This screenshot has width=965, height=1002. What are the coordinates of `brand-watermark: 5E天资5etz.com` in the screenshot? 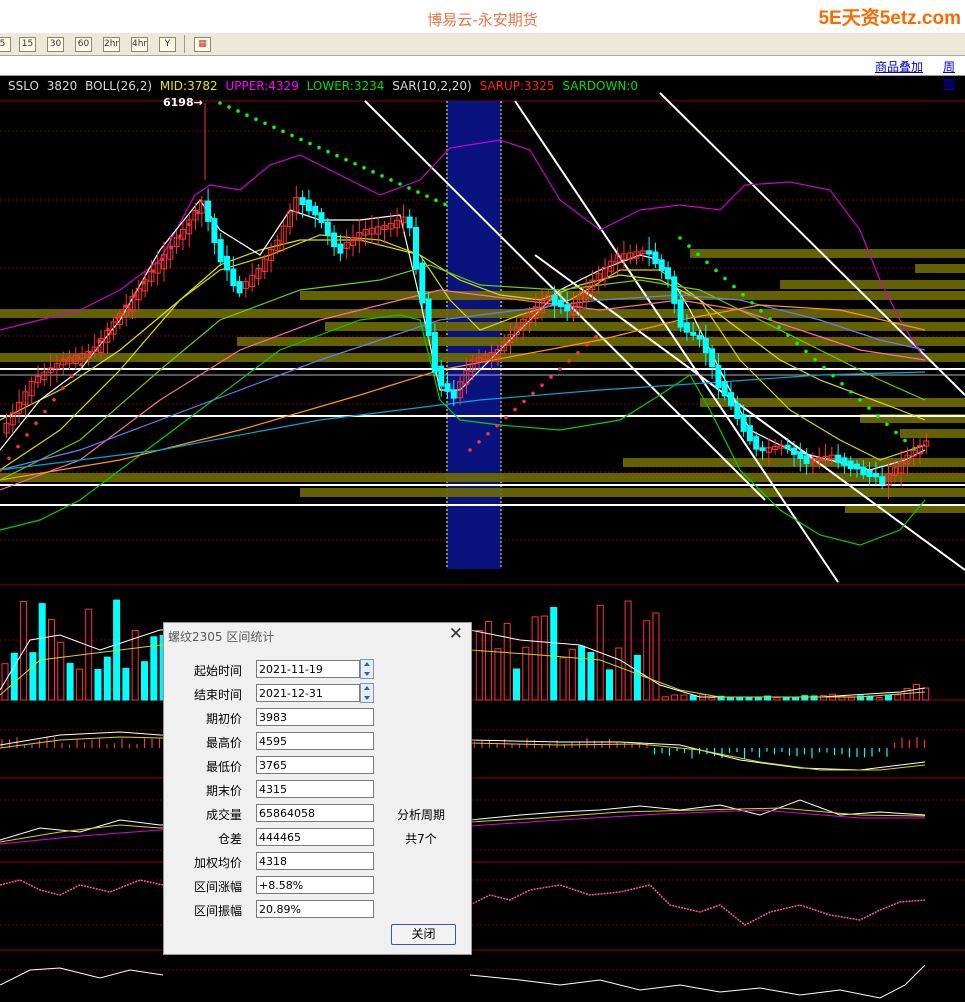 It's located at (889, 18).